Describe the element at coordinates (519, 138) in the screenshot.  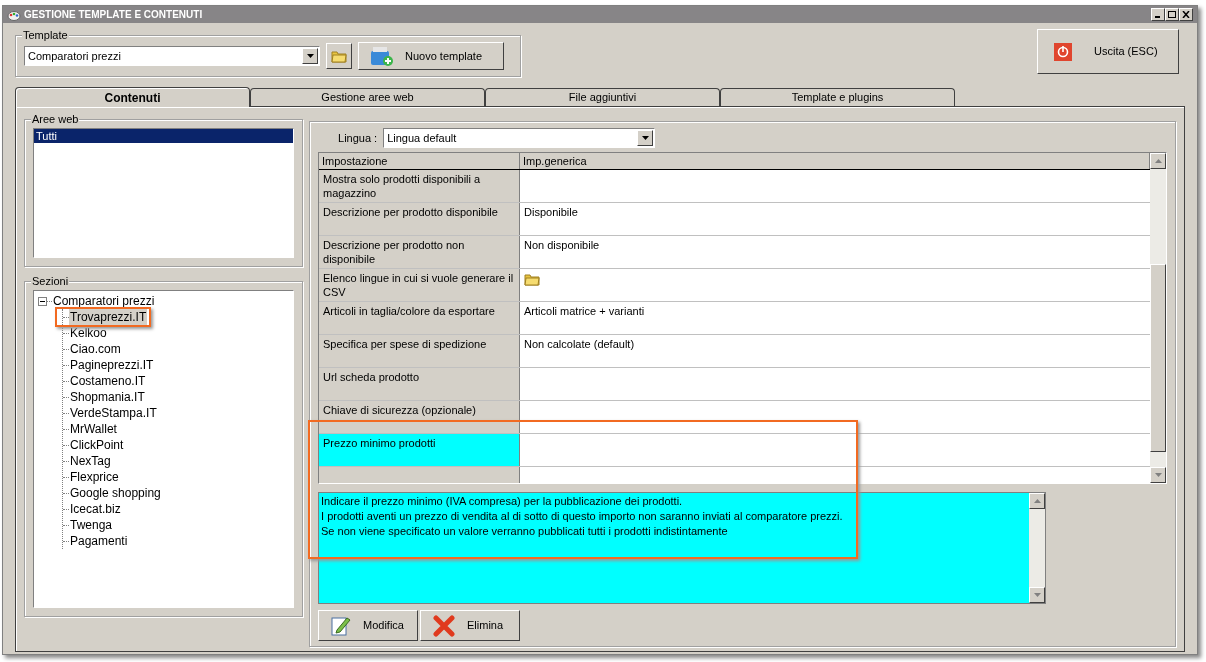
I see `language-dropdown: Lingua default` at that location.